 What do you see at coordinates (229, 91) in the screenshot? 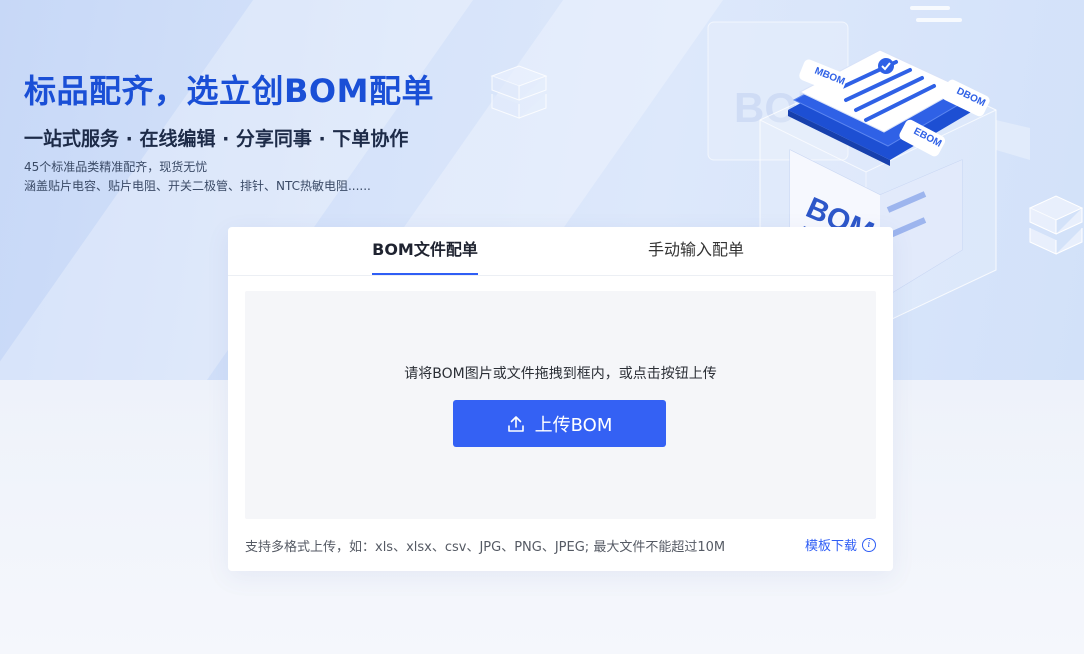
I see `hero-title: 标品配齐，选立创BOM配单` at bounding box center [229, 91].